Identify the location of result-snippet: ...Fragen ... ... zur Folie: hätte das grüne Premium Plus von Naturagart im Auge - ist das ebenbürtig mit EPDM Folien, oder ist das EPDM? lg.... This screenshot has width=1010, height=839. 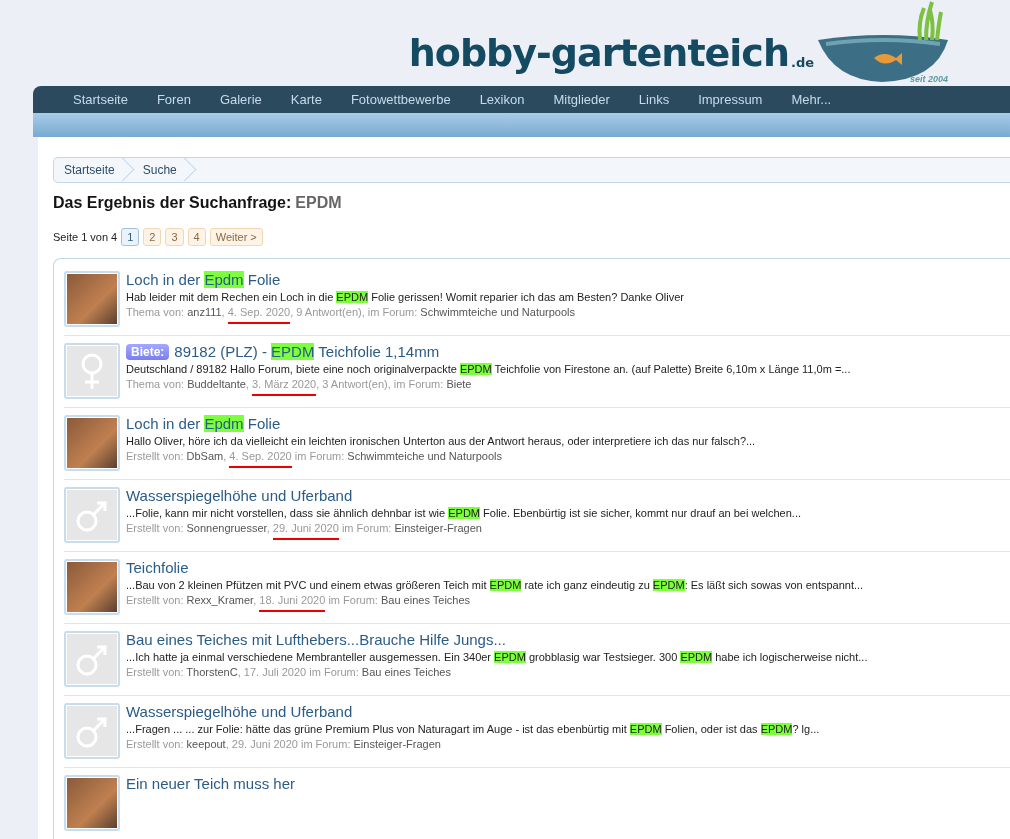
(473, 729).